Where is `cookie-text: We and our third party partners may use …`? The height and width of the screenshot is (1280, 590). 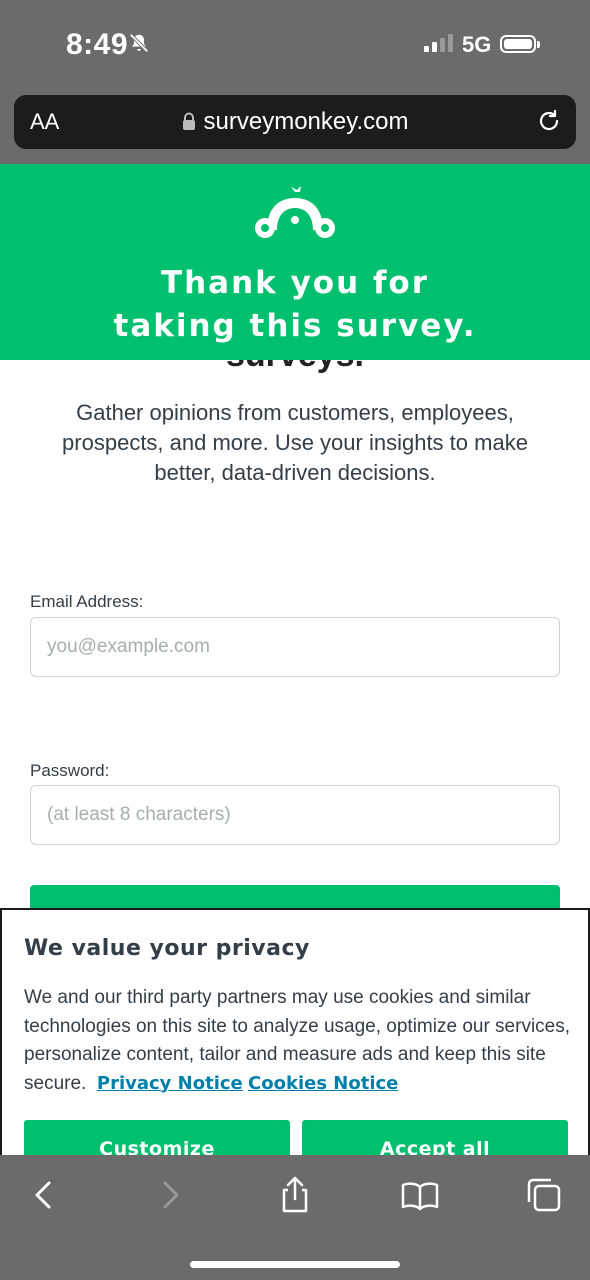
cookie-text: We and our third party partners may use … is located at coordinates (299, 1041).